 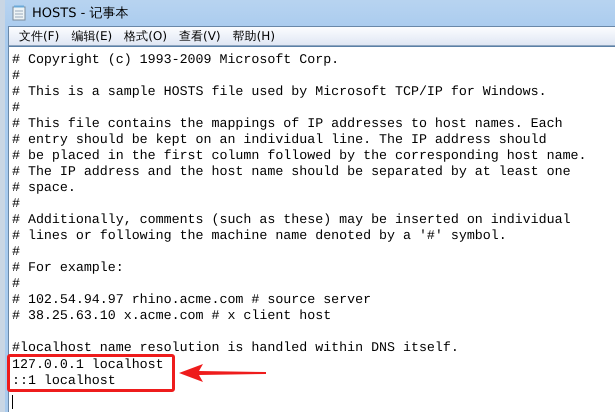 I want to click on text-line: # space., so click(x=44, y=188).